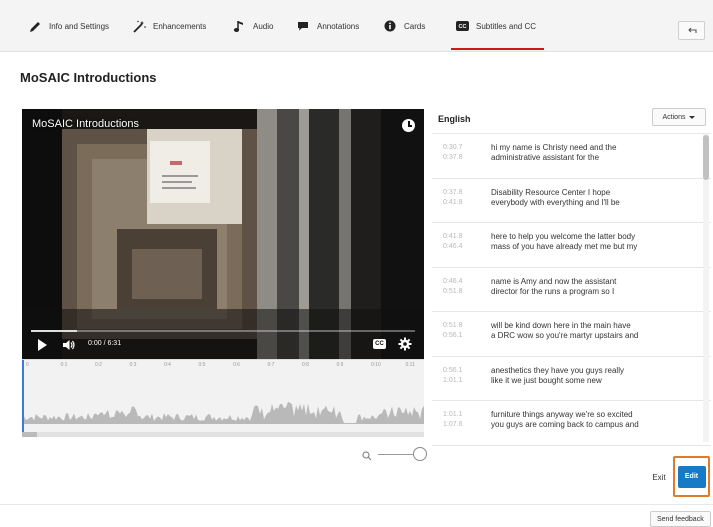 This screenshot has width=713, height=527. I want to click on caption-start-time: 0:56.1, so click(453, 370).